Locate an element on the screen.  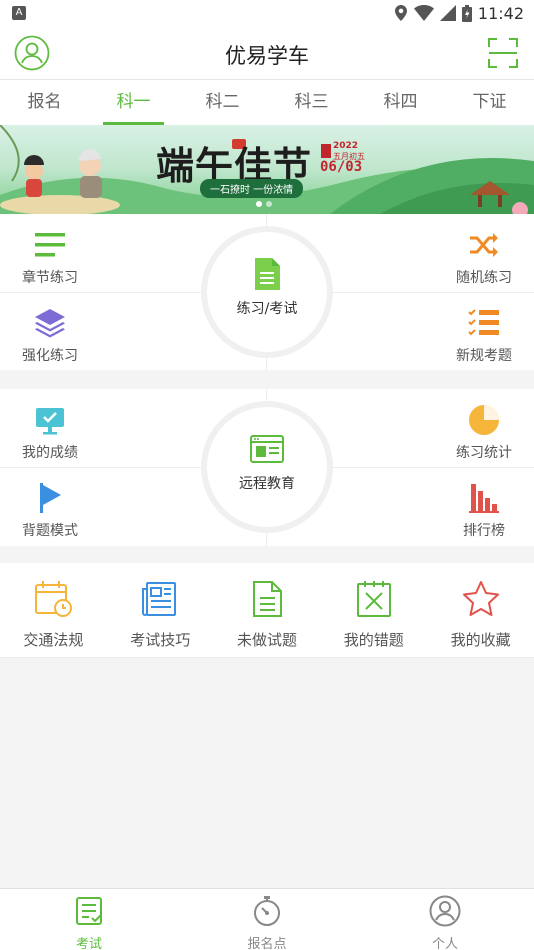
chapter-practice-label: 章节练习 is located at coordinates (50, 278).